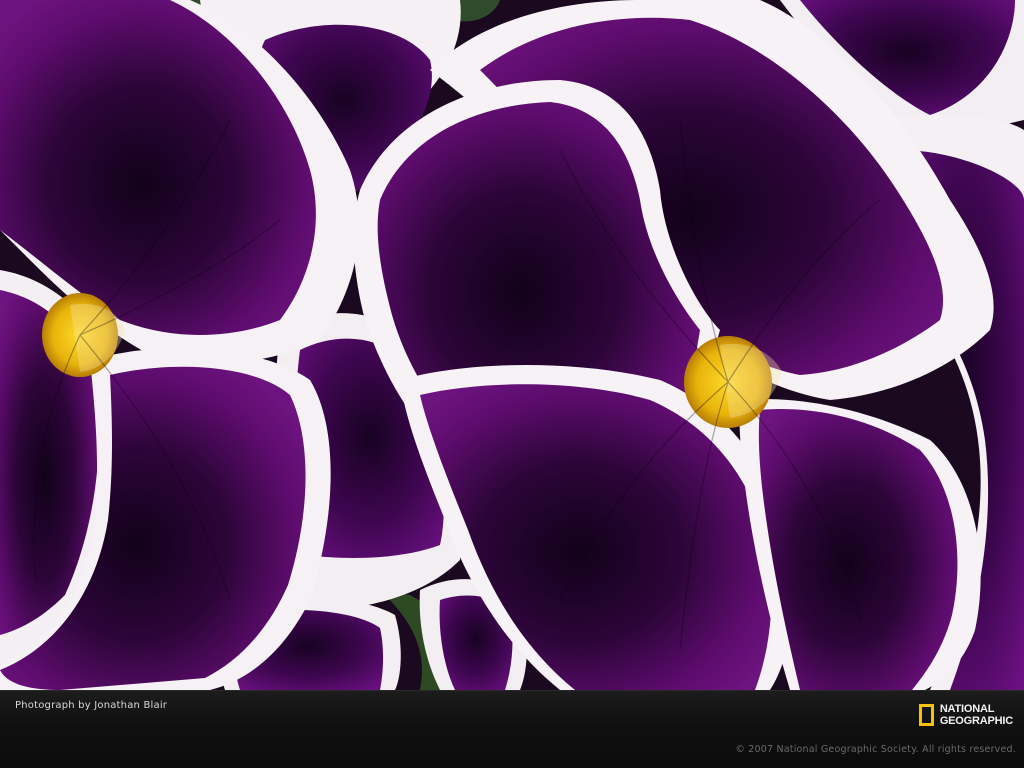 Image resolution: width=1024 pixels, height=768 pixels. What do you see at coordinates (91, 705) in the screenshot?
I see `photo-credit: Photograph by Jonathan Blair` at bounding box center [91, 705].